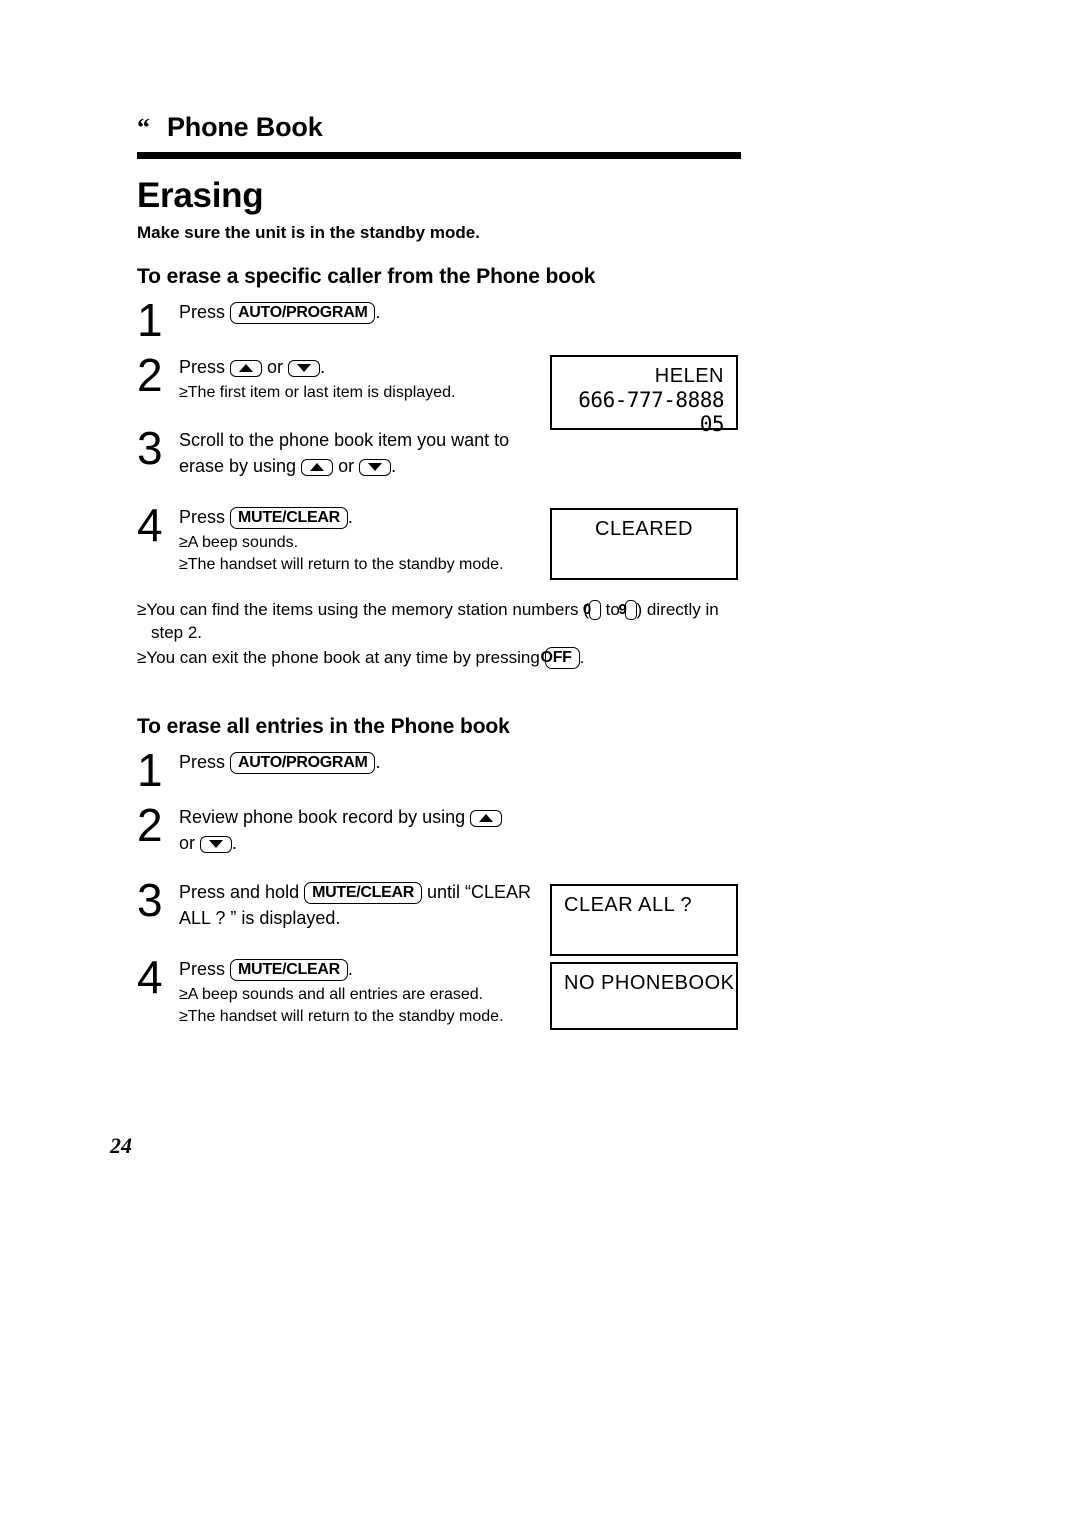  I want to click on page-title: Erasing, so click(200, 195).